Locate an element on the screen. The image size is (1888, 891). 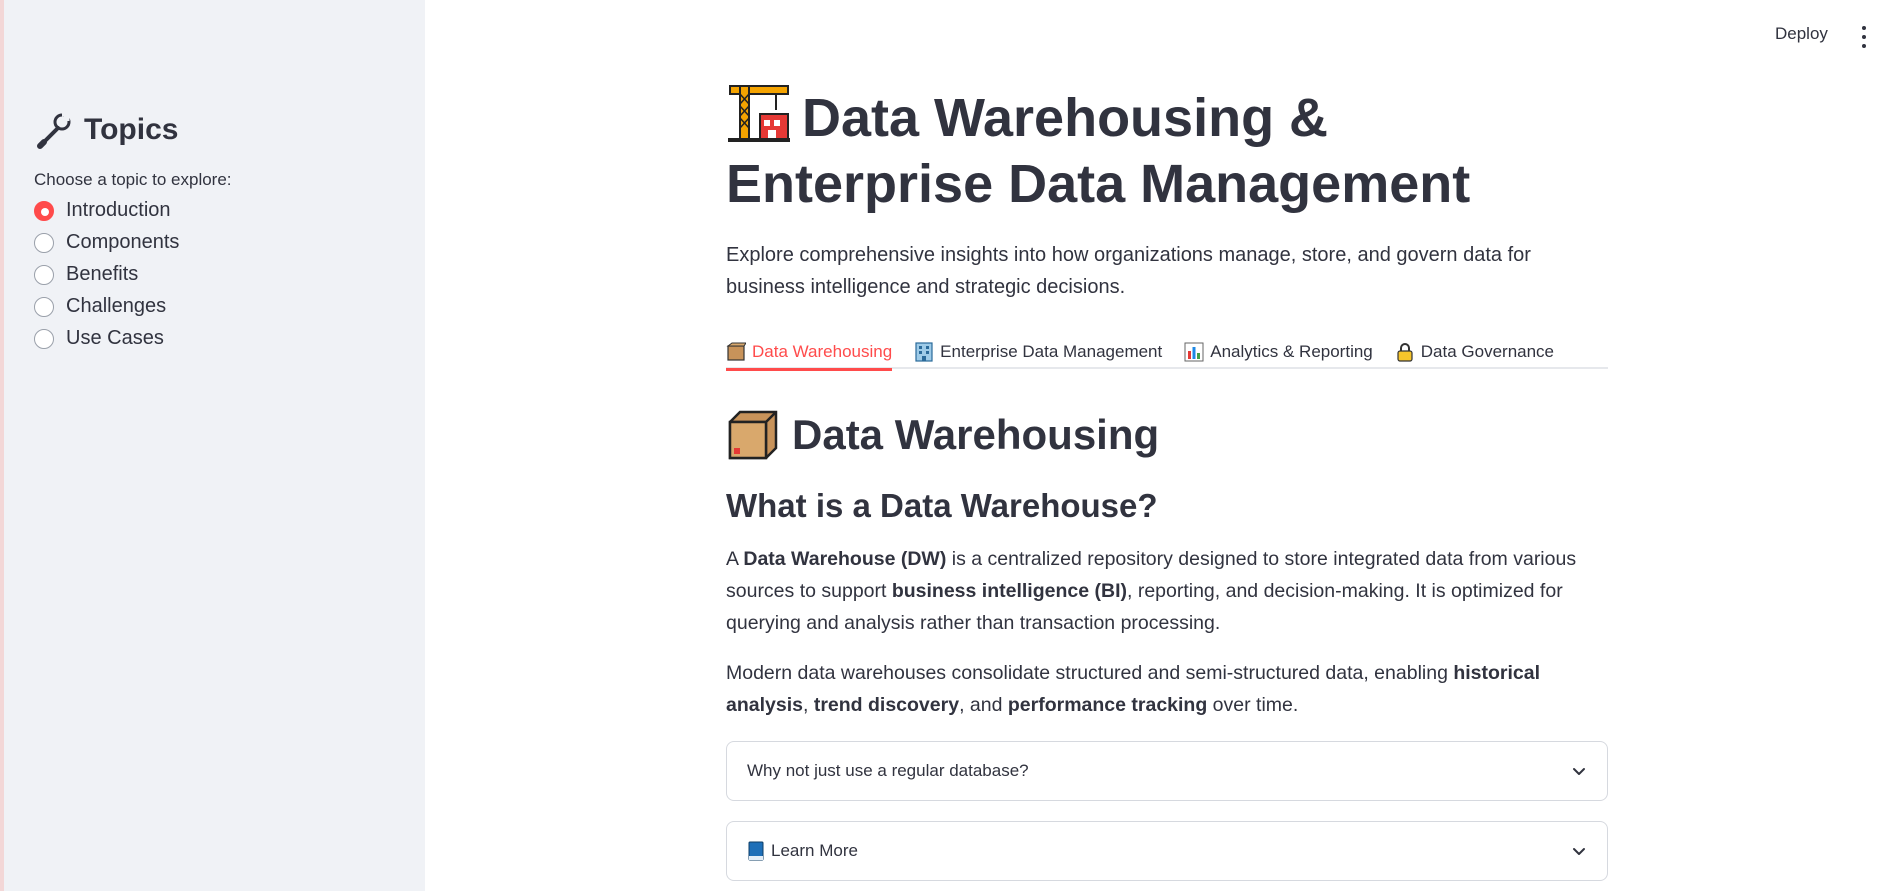
sidebar-heading: Topics is located at coordinates (214, 130).